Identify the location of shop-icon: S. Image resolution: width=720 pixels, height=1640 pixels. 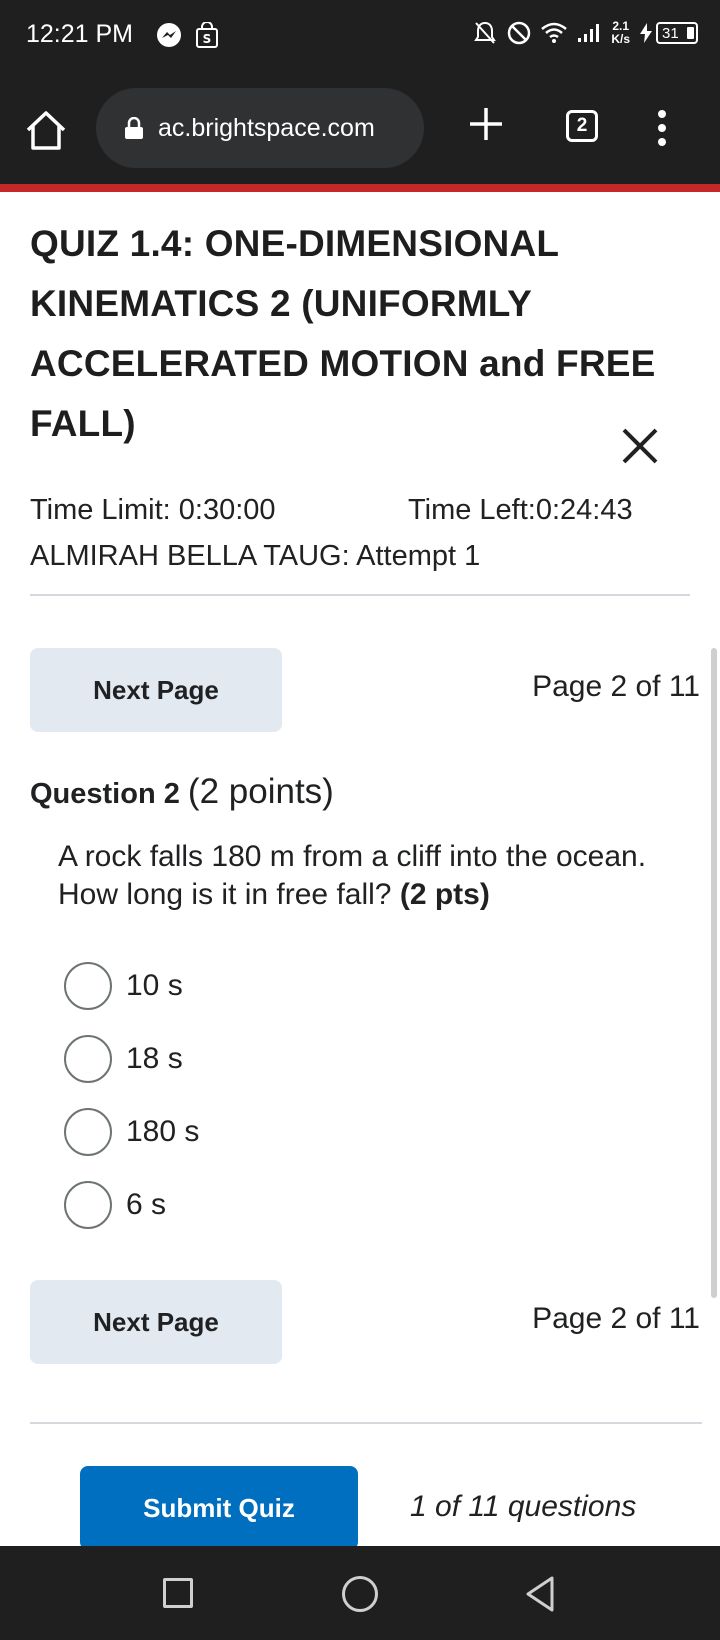
(207, 35).